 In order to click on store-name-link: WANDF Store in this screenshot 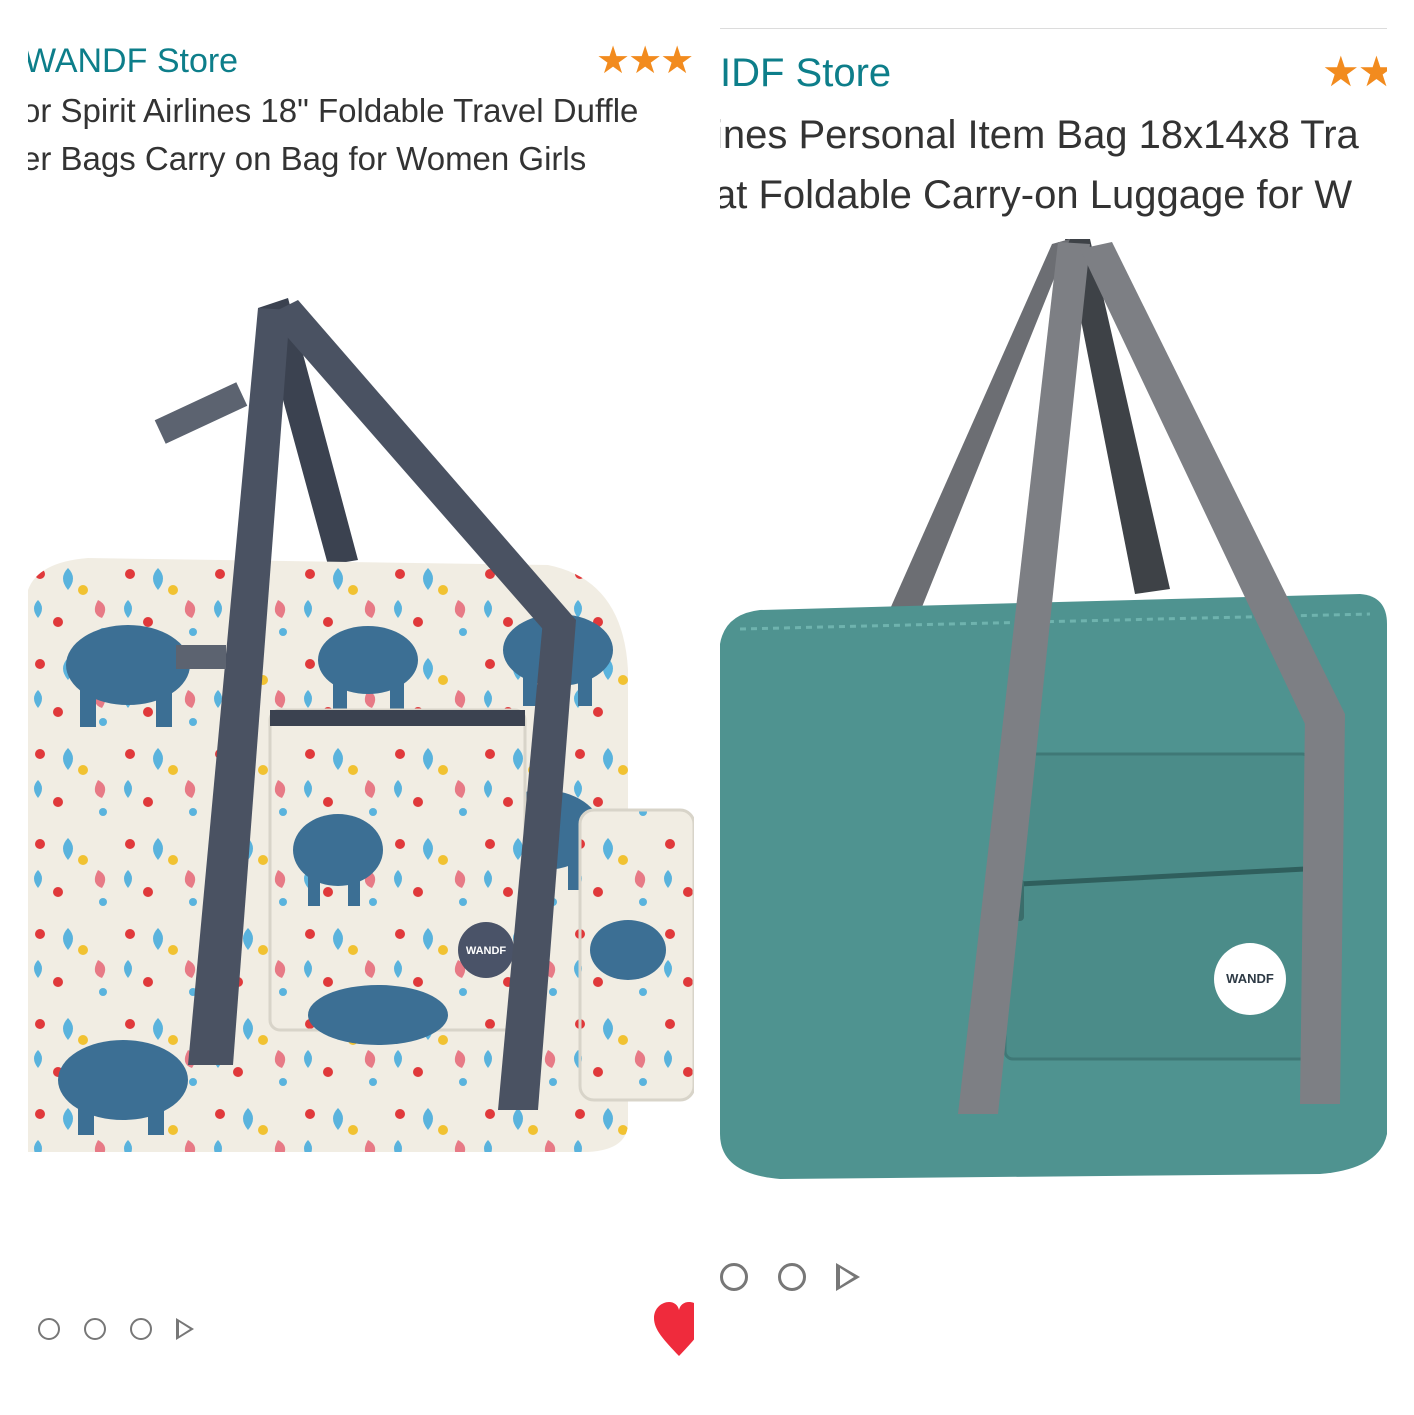, I will do `click(133, 61)`.